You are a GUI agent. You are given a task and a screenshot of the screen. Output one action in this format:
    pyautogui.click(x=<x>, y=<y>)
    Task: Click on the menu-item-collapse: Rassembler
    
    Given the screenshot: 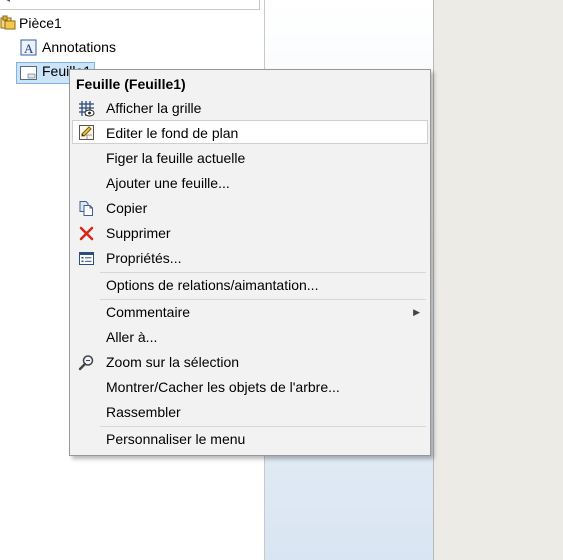 What is the action you would take?
    pyautogui.click(x=250, y=412)
    